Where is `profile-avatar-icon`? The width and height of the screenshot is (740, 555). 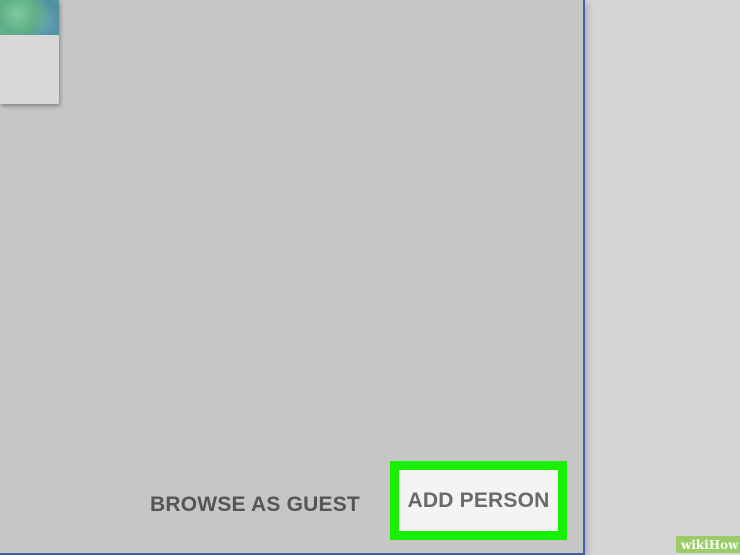
profile-avatar-icon is located at coordinates (29, 17).